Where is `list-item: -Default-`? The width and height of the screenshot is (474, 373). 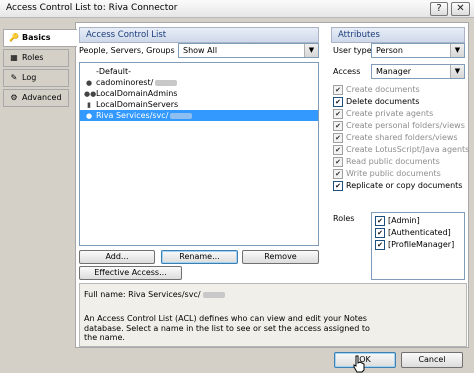
list-item: -Default- is located at coordinates (199, 71).